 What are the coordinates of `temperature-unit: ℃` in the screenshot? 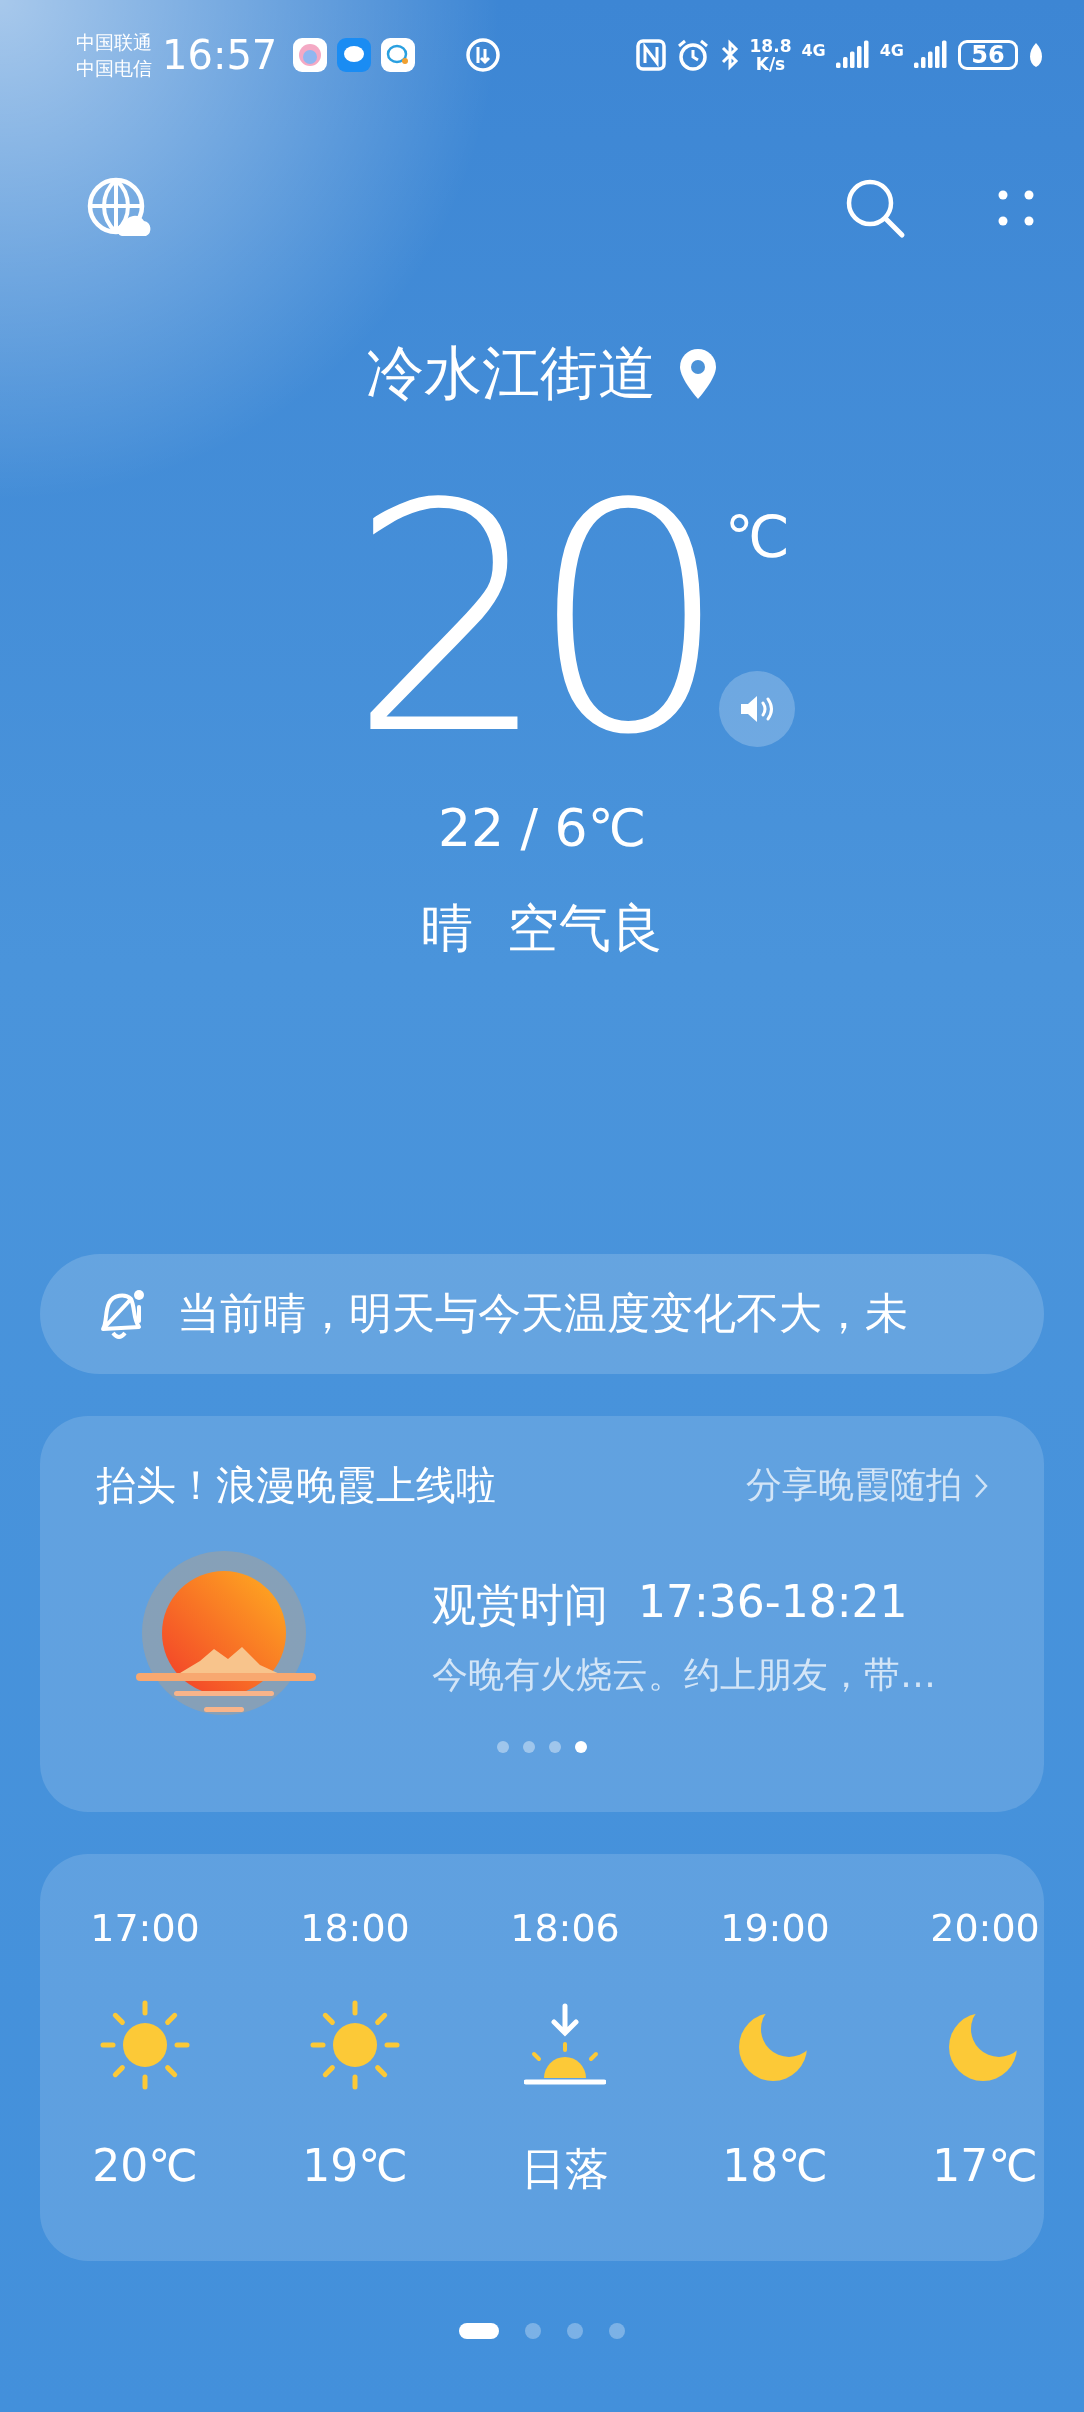 It's located at (757, 537).